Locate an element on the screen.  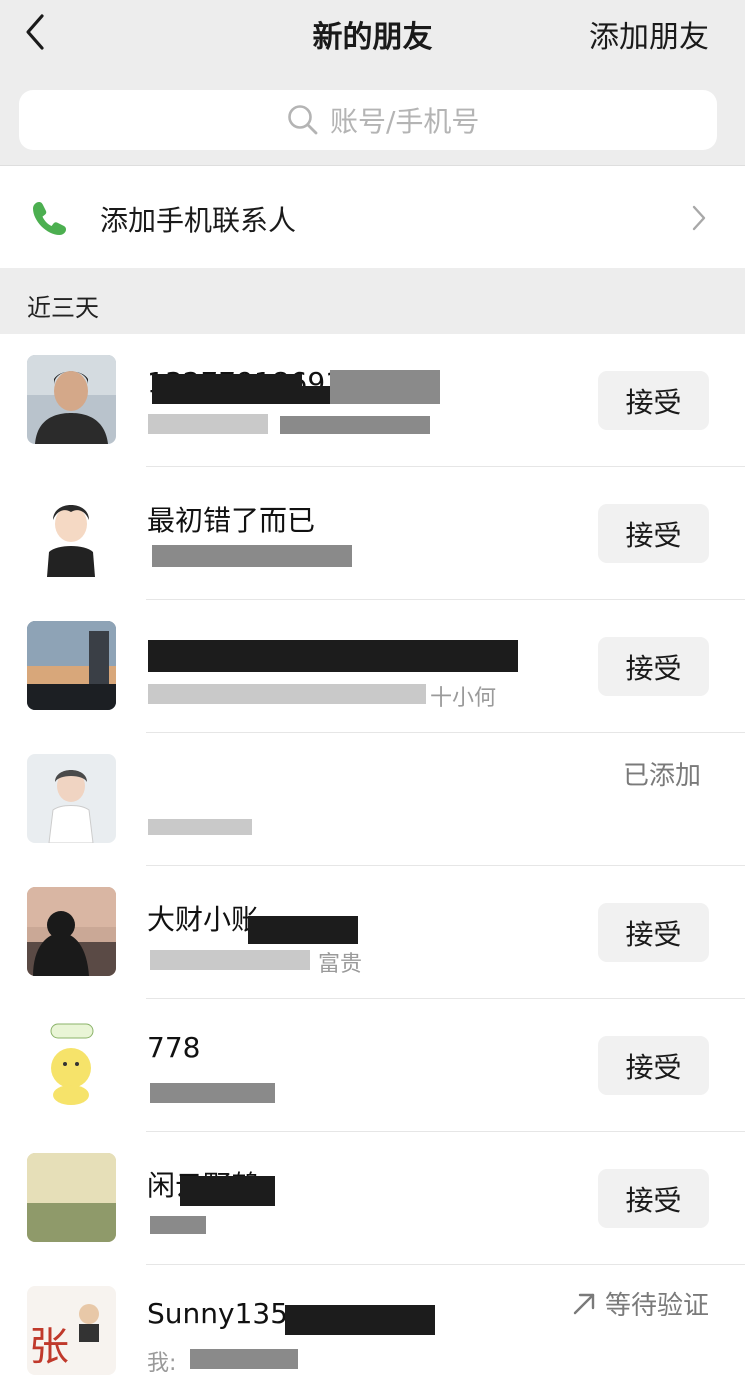
section-label: 近三天 is located at coordinates (63, 308).